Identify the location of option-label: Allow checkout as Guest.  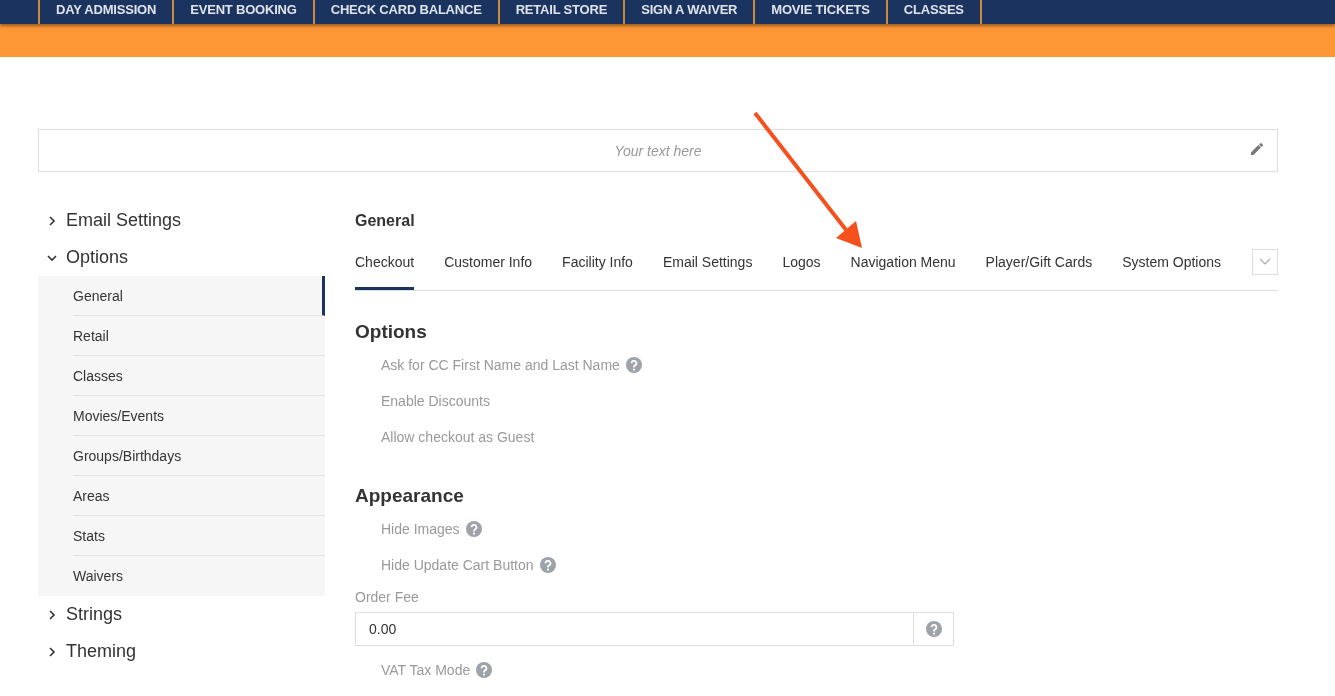
(458, 437).